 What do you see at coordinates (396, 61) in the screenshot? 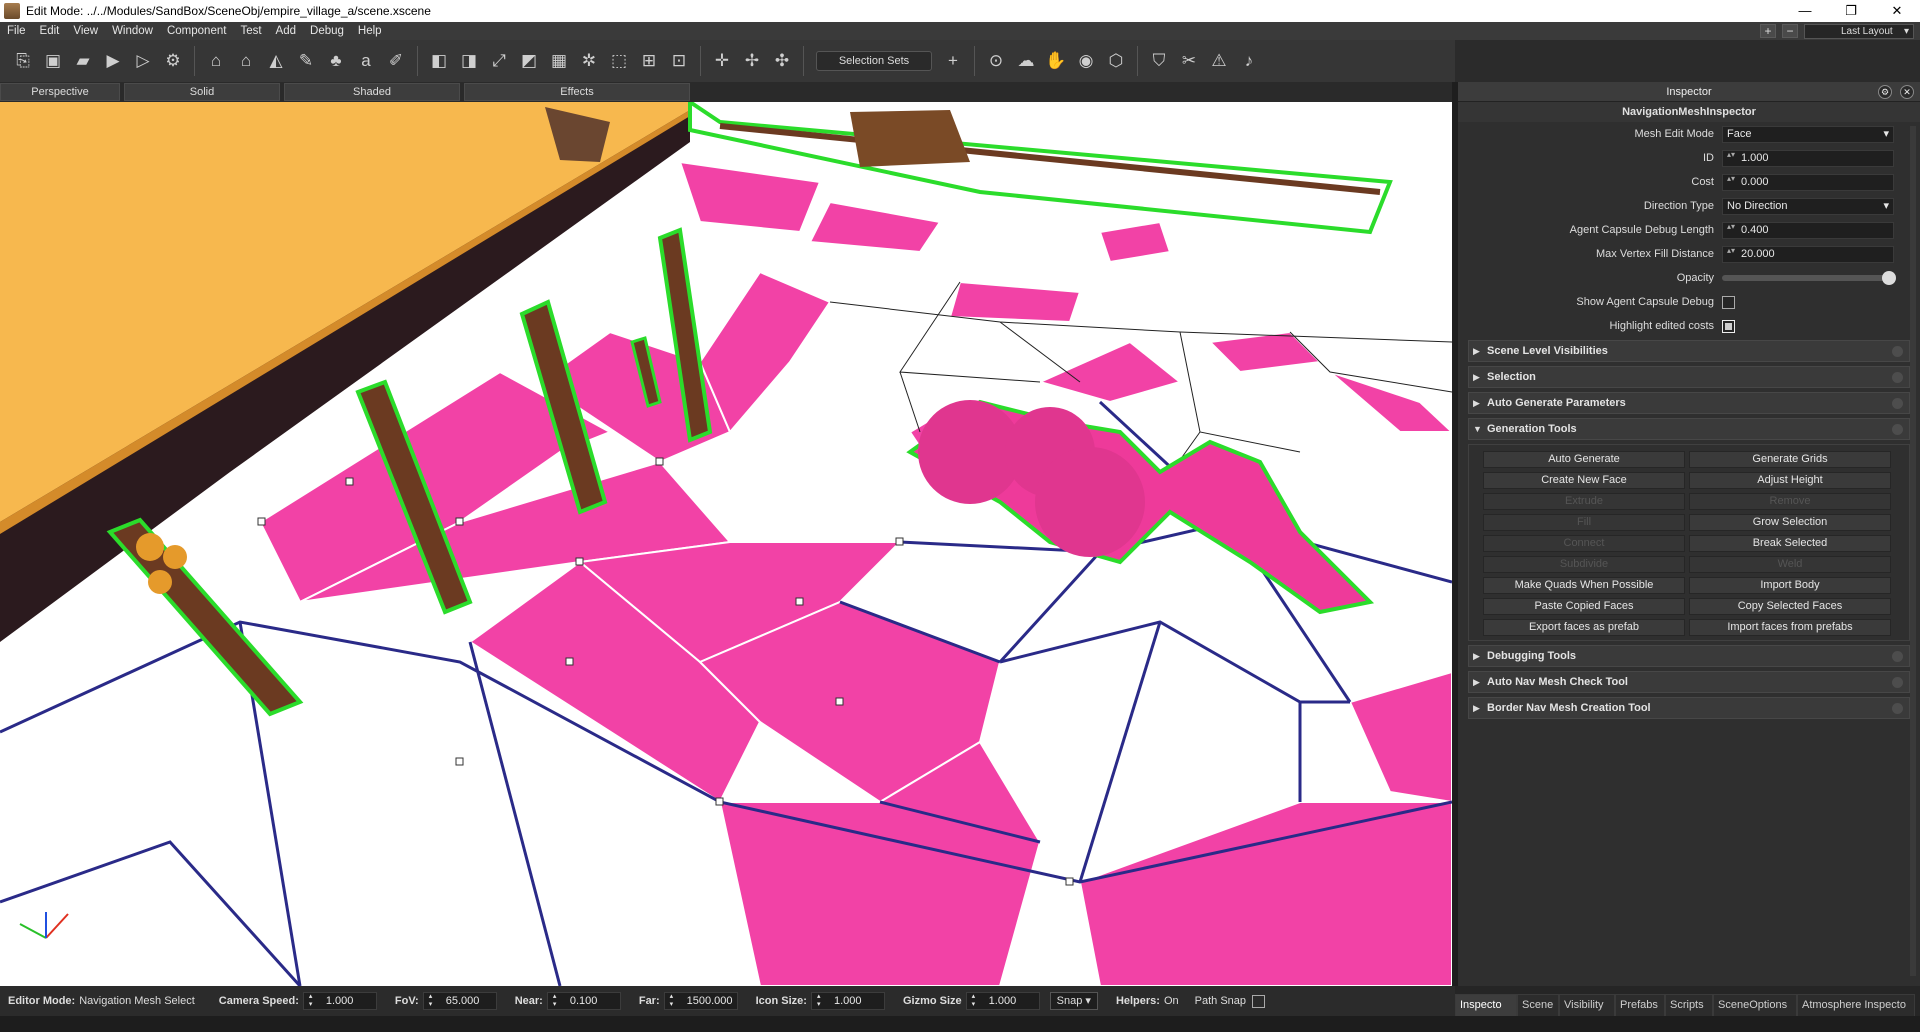
I see `brush-icon: ✐` at bounding box center [396, 61].